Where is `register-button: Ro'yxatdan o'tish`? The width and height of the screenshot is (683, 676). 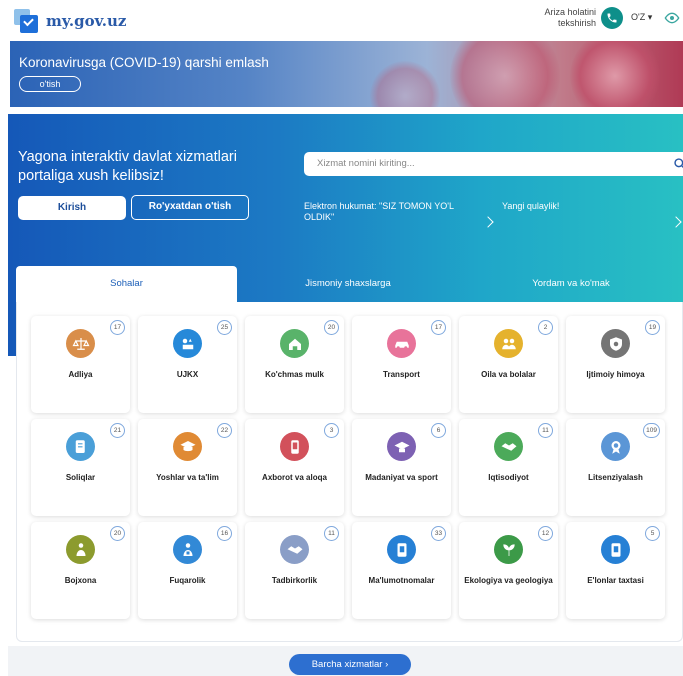 register-button: Ro'yxatdan o'tish is located at coordinates (190, 207).